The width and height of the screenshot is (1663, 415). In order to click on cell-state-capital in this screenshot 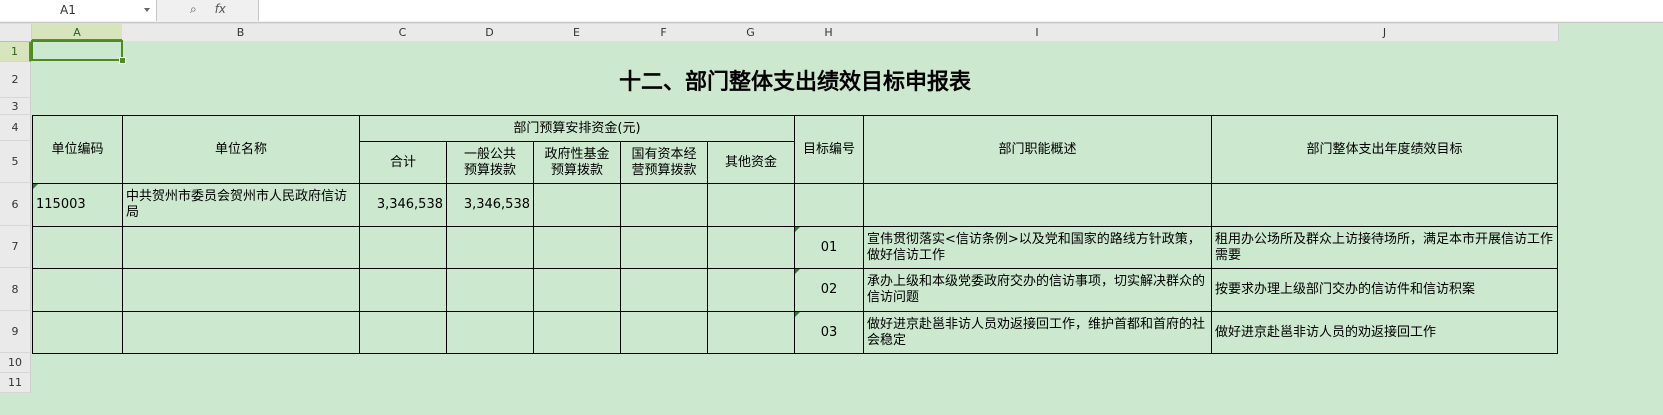, I will do `click(664, 205)`.